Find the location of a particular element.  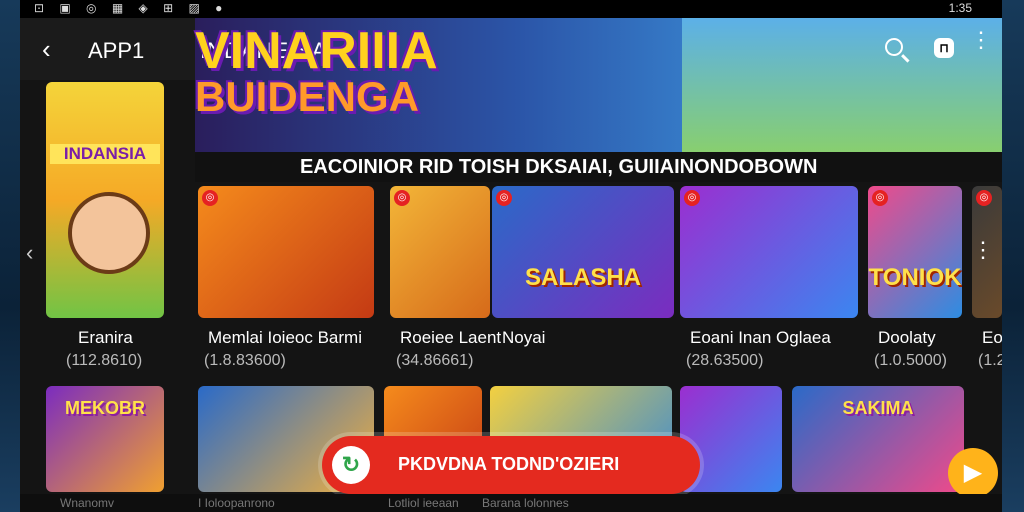

back-icon: ‹ is located at coordinates (46, 49).